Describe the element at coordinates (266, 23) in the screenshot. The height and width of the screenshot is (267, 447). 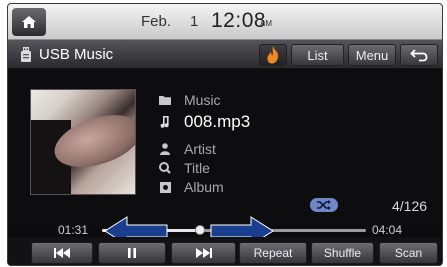
I see `clock-ampm: AM` at that location.